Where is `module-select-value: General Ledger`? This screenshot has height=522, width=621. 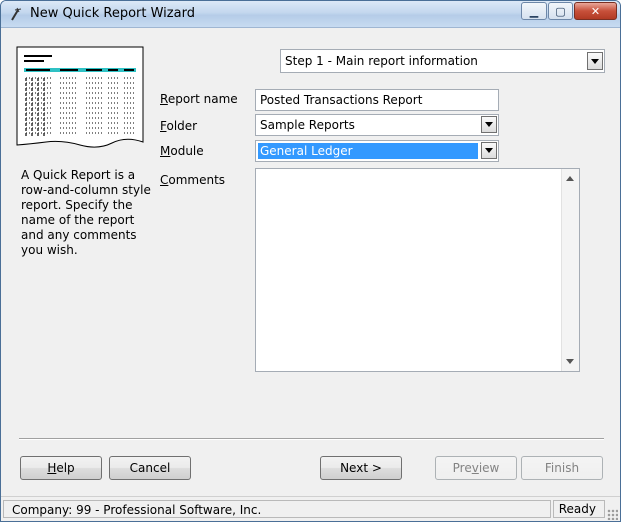 module-select-value: General Ledger is located at coordinates (368, 151).